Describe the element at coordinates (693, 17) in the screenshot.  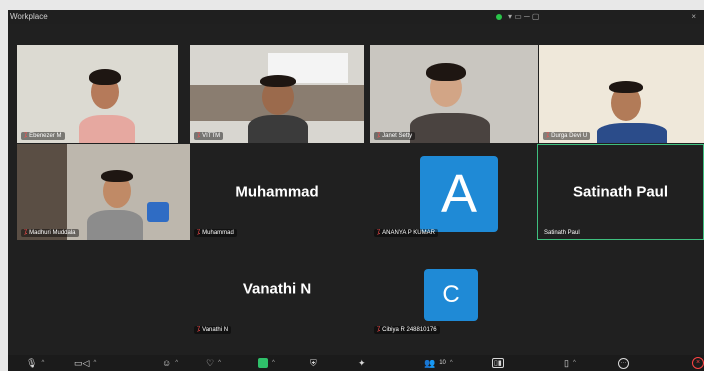
I see `close-window-icon: ×` at that location.